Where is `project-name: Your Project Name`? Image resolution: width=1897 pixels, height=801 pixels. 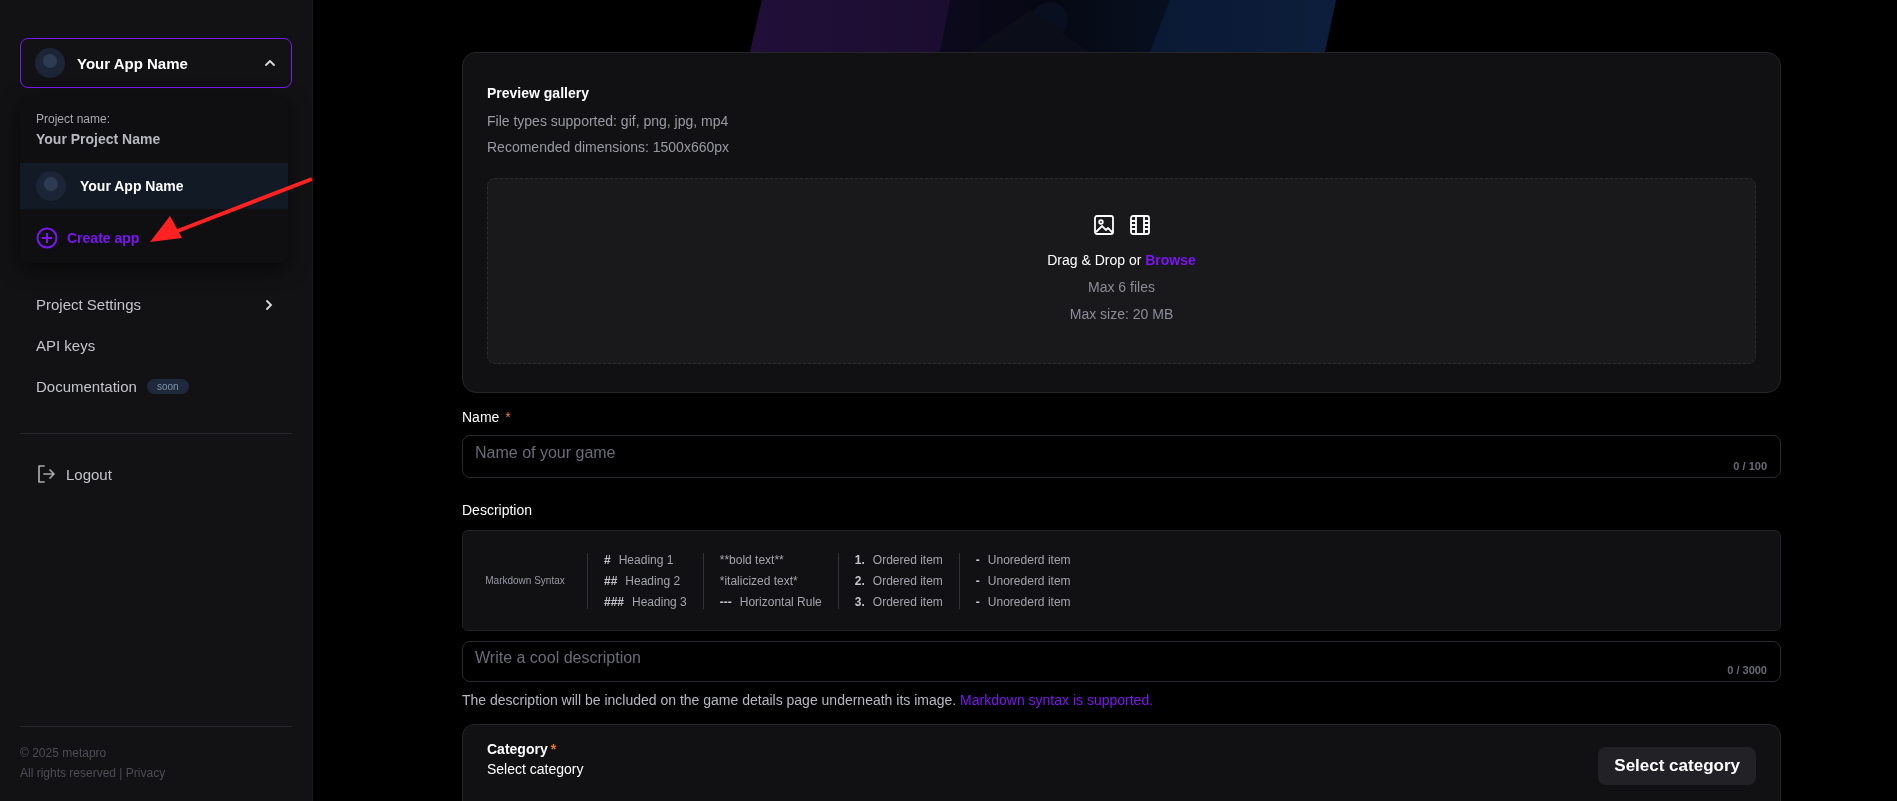 project-name: Your Project Name is located at coordinates (98, 138).